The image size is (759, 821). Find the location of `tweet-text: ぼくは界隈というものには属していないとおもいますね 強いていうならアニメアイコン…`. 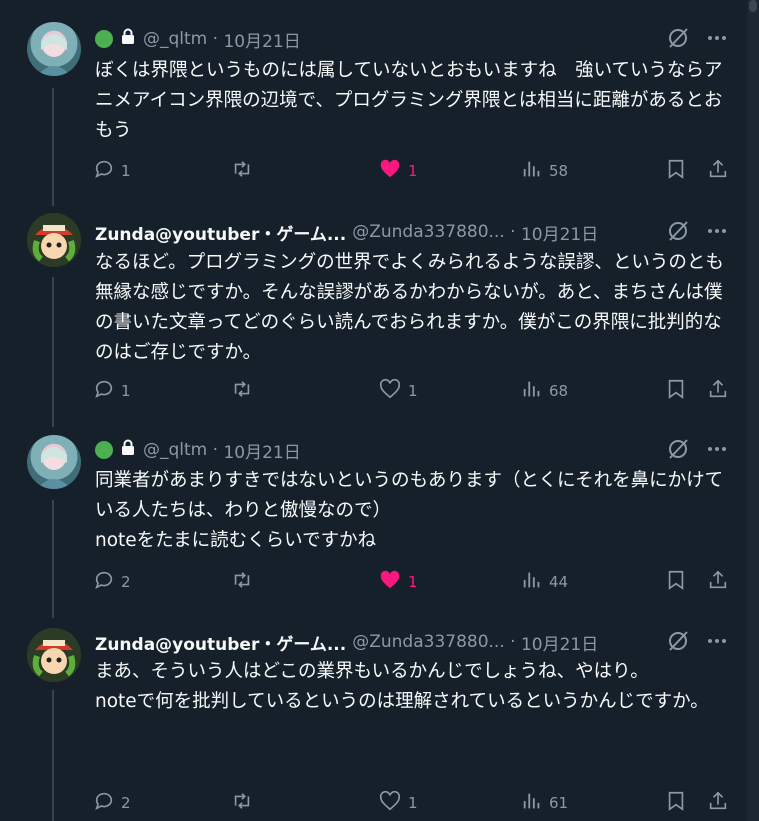

tweet-text: ぼくは界隈というものには属していないとおもいますね 強いていうならアニメアイコン… is located at coordinates (409, 100).